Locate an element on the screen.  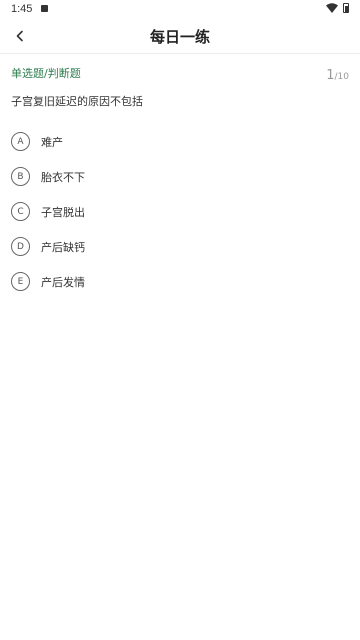
option-letter-badge: A is located at coordinates (20, 141).